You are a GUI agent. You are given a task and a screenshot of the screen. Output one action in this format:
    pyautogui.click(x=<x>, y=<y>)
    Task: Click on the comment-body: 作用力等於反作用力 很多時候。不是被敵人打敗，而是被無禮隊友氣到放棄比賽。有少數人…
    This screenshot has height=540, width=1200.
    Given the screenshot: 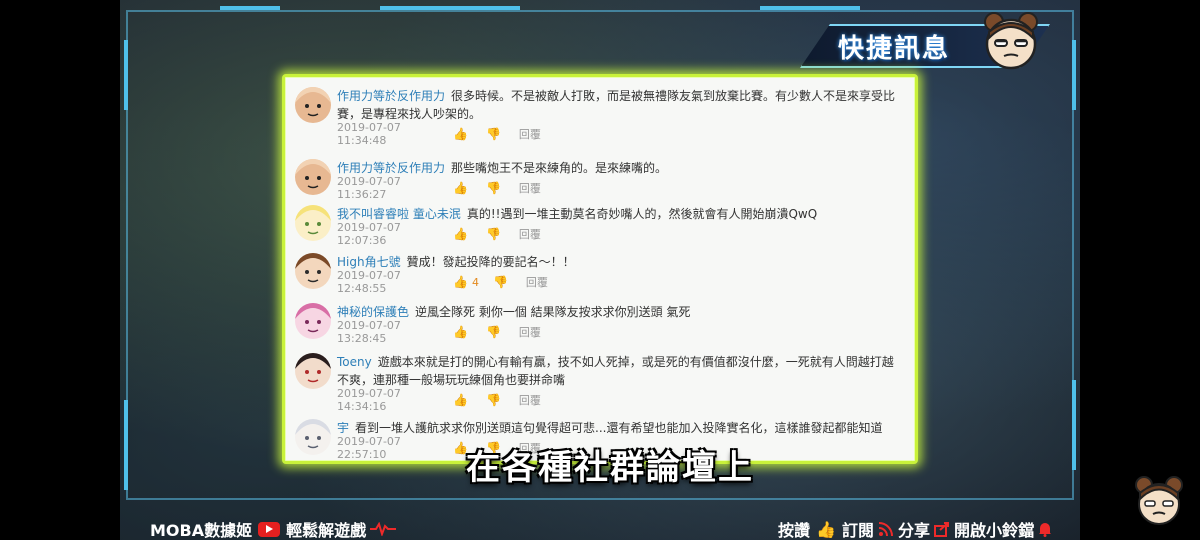 What is the action you would take?
    pyautogui.click(x=626, y=105)
    